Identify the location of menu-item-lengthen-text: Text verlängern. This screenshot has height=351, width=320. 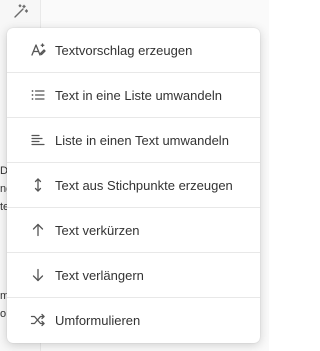
(133, 275).